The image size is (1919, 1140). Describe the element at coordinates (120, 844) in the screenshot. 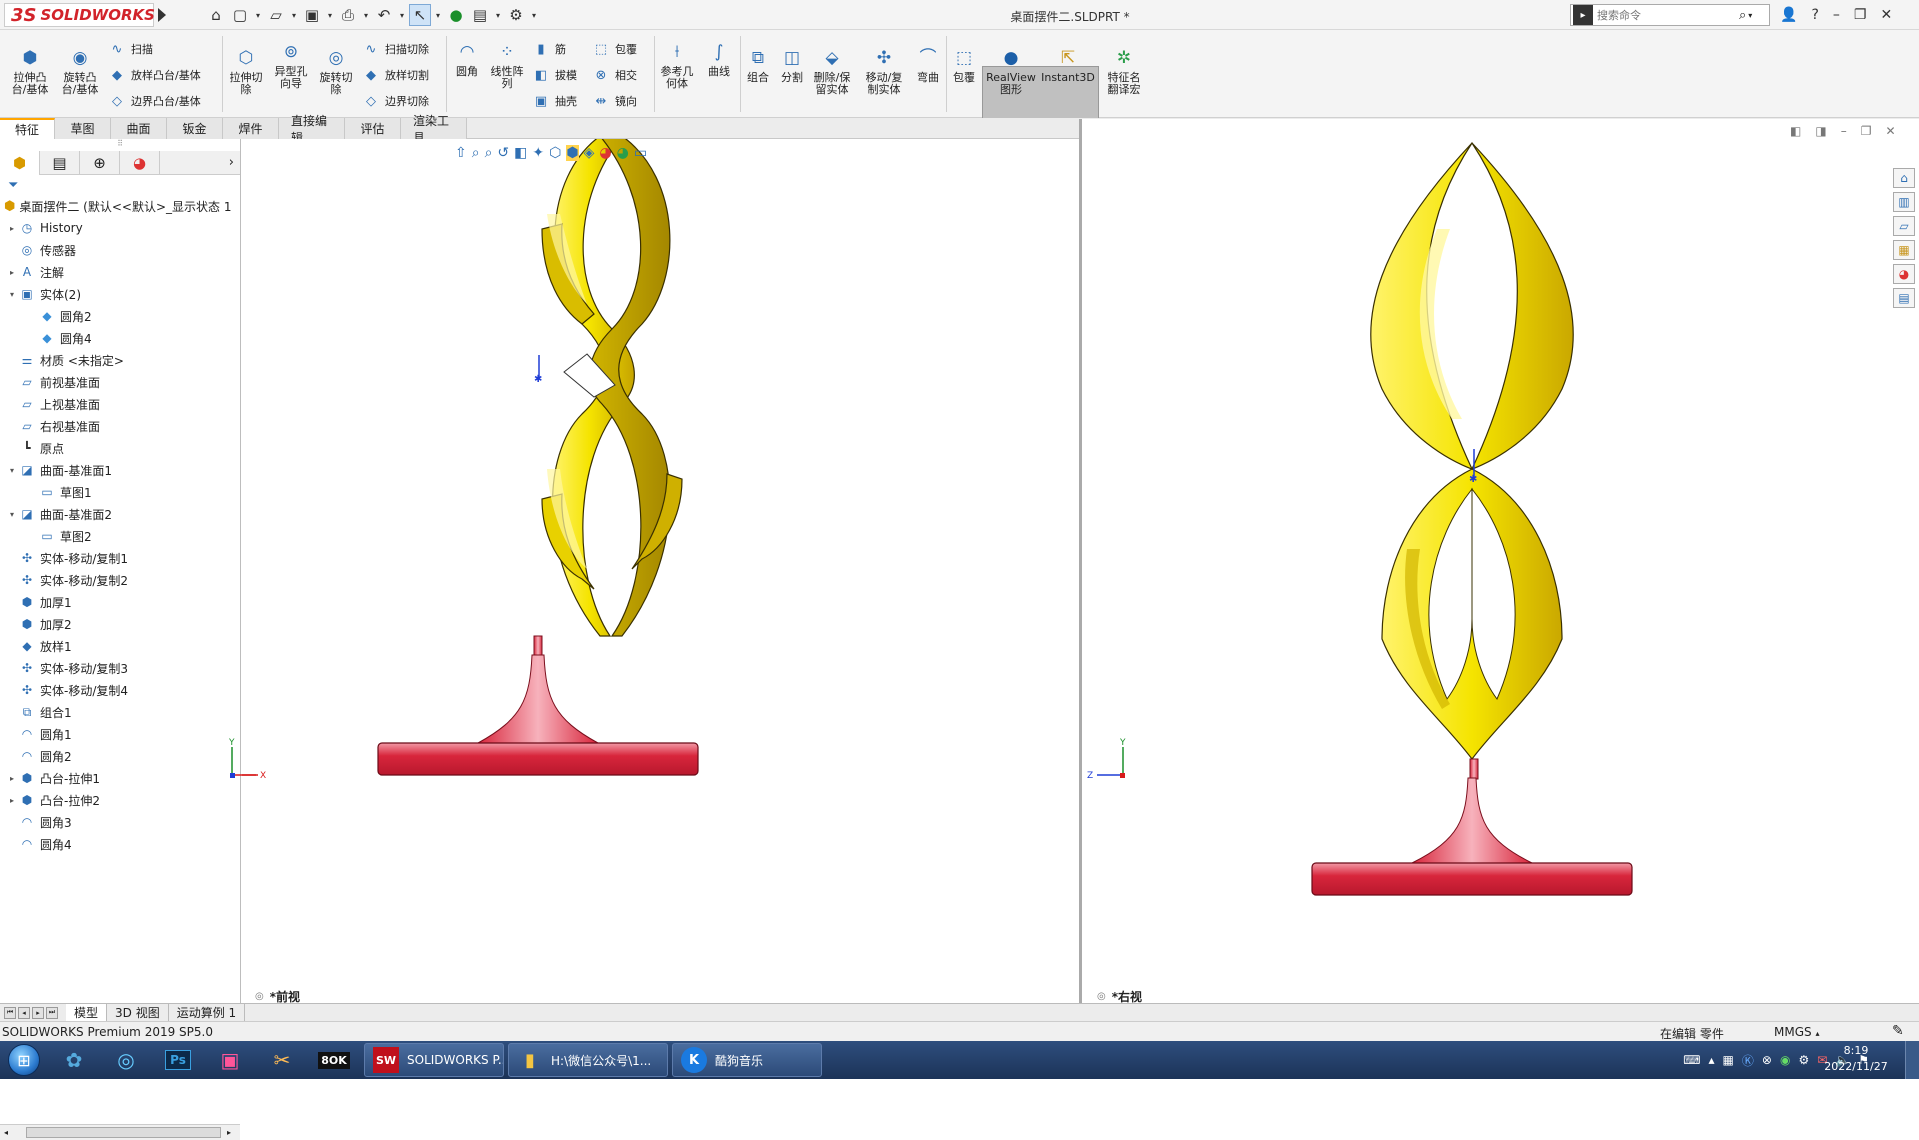

I see `tree-item: ◠ 圆角4` at that location.